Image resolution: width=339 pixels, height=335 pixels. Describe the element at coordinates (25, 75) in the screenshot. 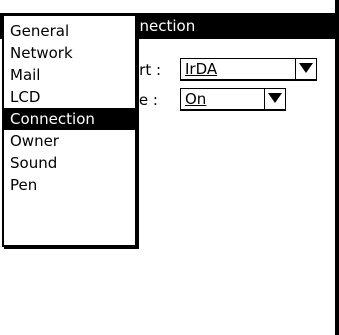

I see `menu-item-label: Mail` at that location.